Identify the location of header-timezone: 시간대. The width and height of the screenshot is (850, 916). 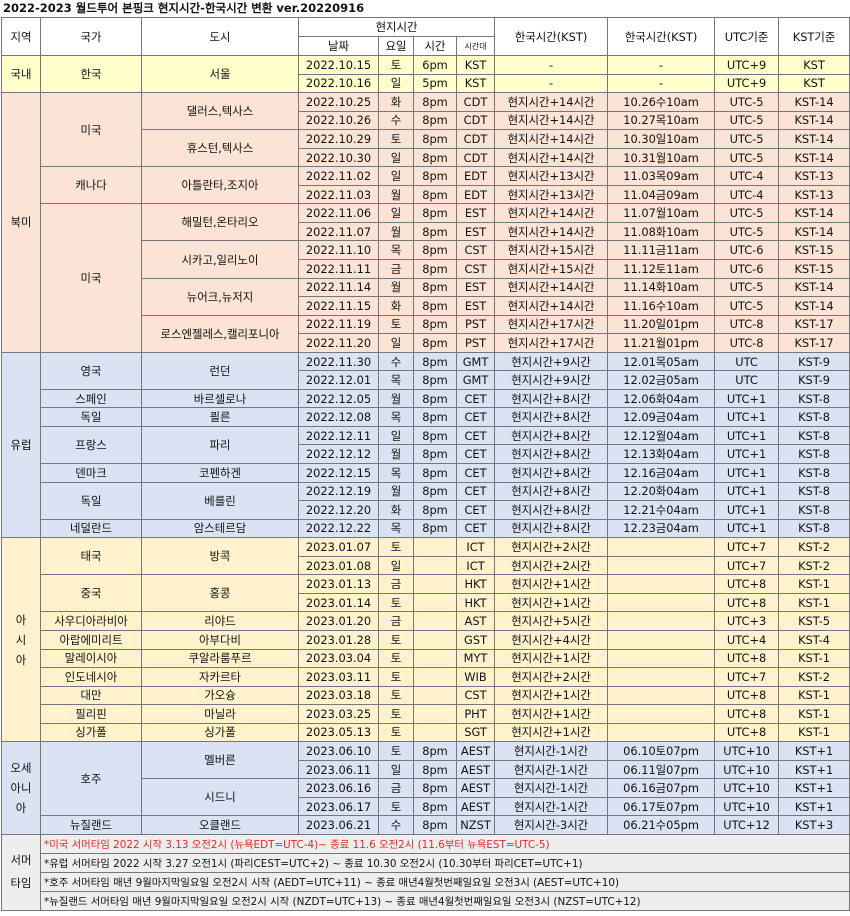
(475, 46).